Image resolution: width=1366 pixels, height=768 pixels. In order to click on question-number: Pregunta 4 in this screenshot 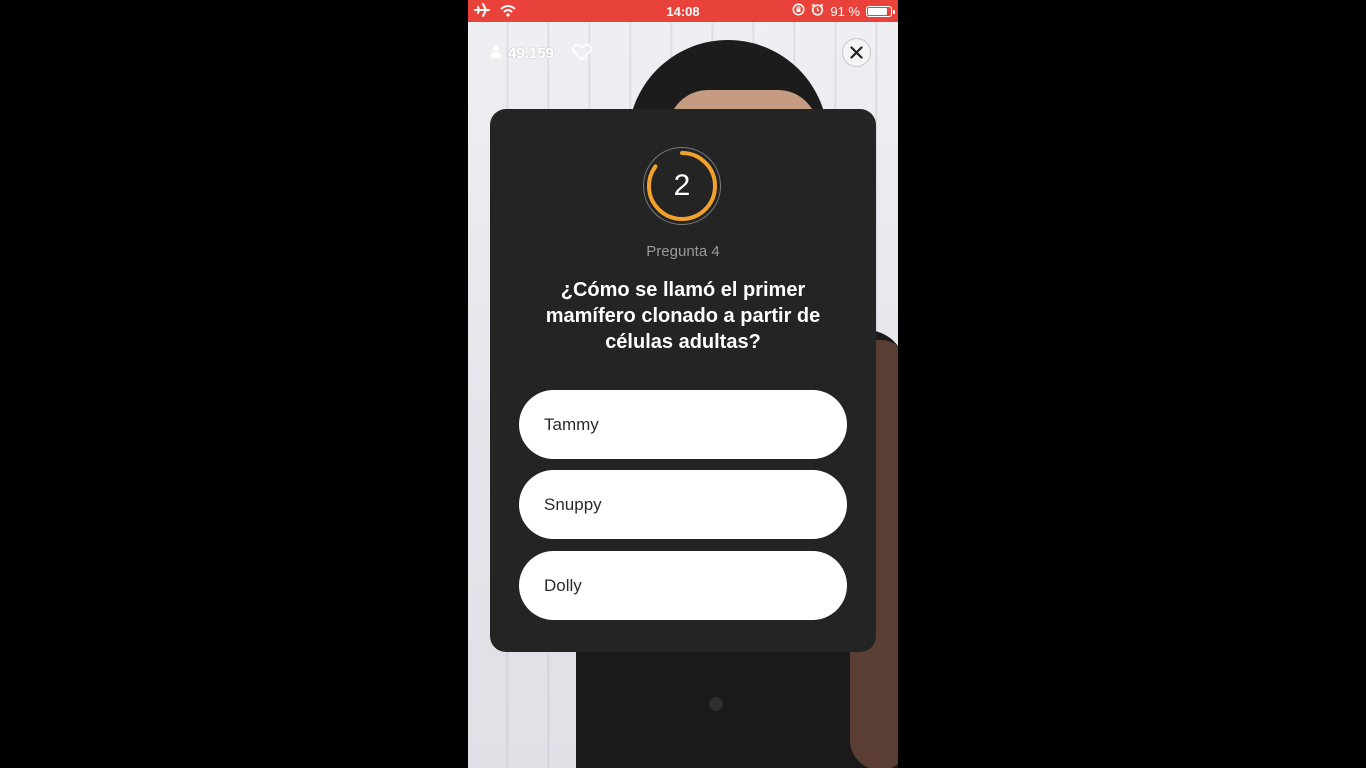, I will do `click(683, 251)`.